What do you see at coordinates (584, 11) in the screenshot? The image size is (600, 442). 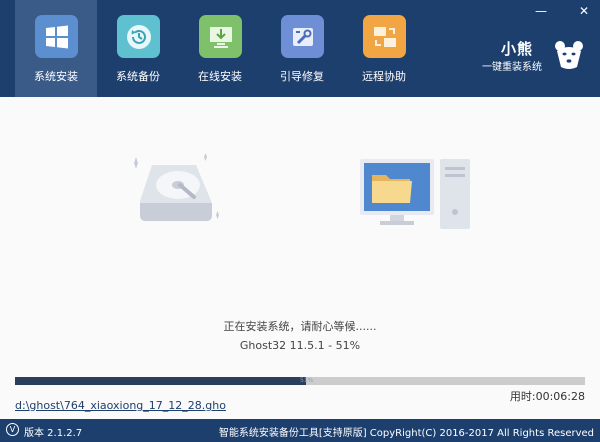 I see `close-button: ✕` at bounding box center [584, 11].